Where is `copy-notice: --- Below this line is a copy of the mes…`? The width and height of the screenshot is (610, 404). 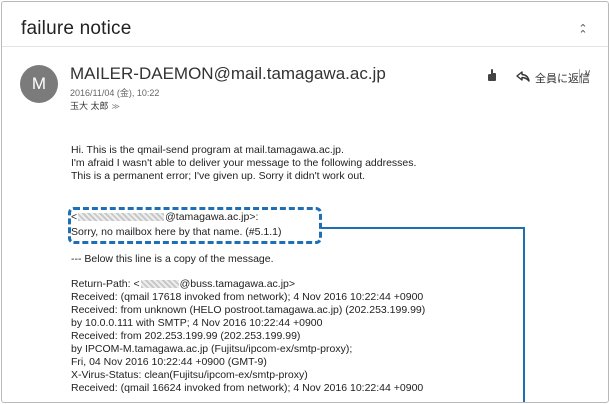 copy-notice: --- Below this line is a copy of the mes… is located at coordinates (172, 259).